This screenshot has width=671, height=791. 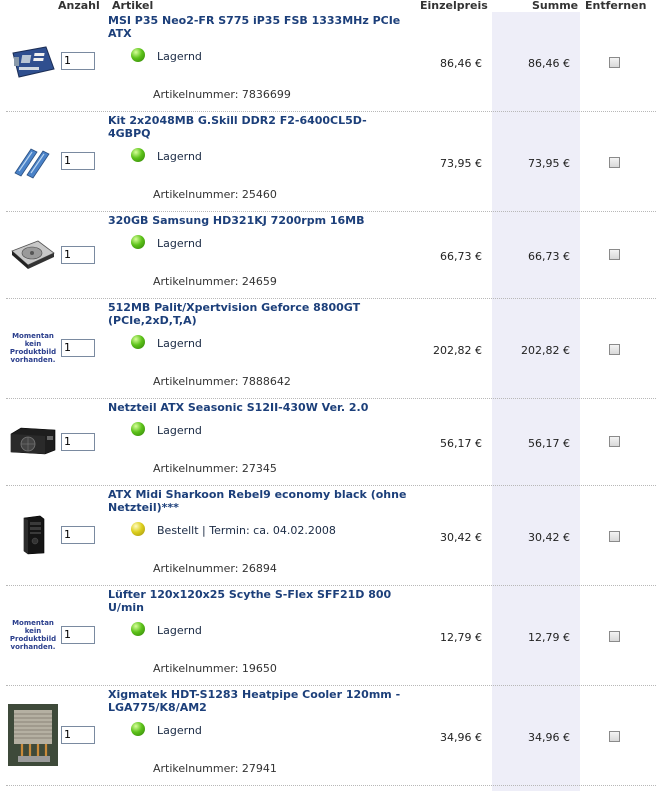 What do you see at coordinates (33, 254) in the screenshot?
I see `harddisk-icon` at bounding box center [33, 254].